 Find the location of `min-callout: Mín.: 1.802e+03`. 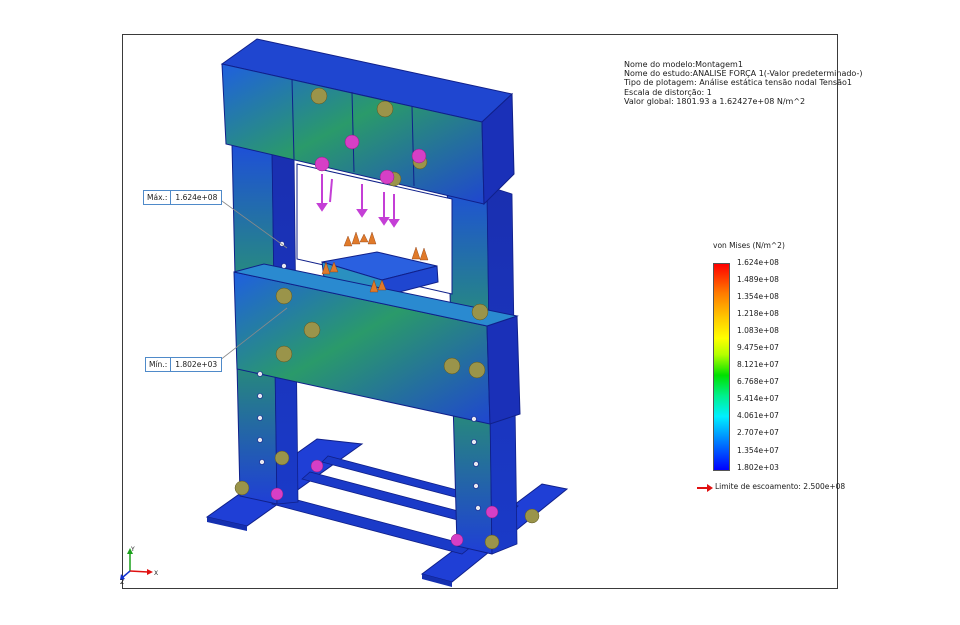

min-callout: Mín.: 1.802e+03 is located at coordinates (184, 364).